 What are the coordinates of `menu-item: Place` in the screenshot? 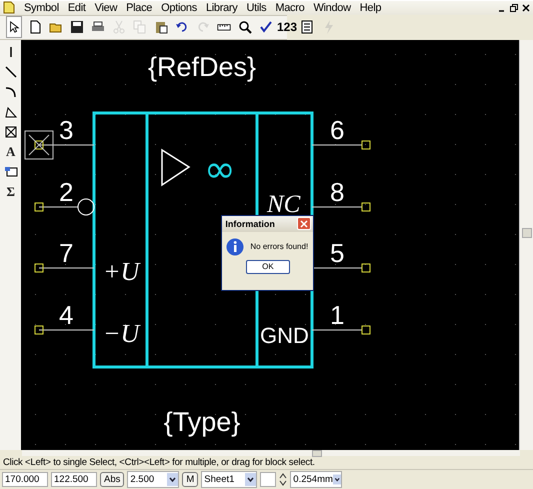 It's located at (139, 8).